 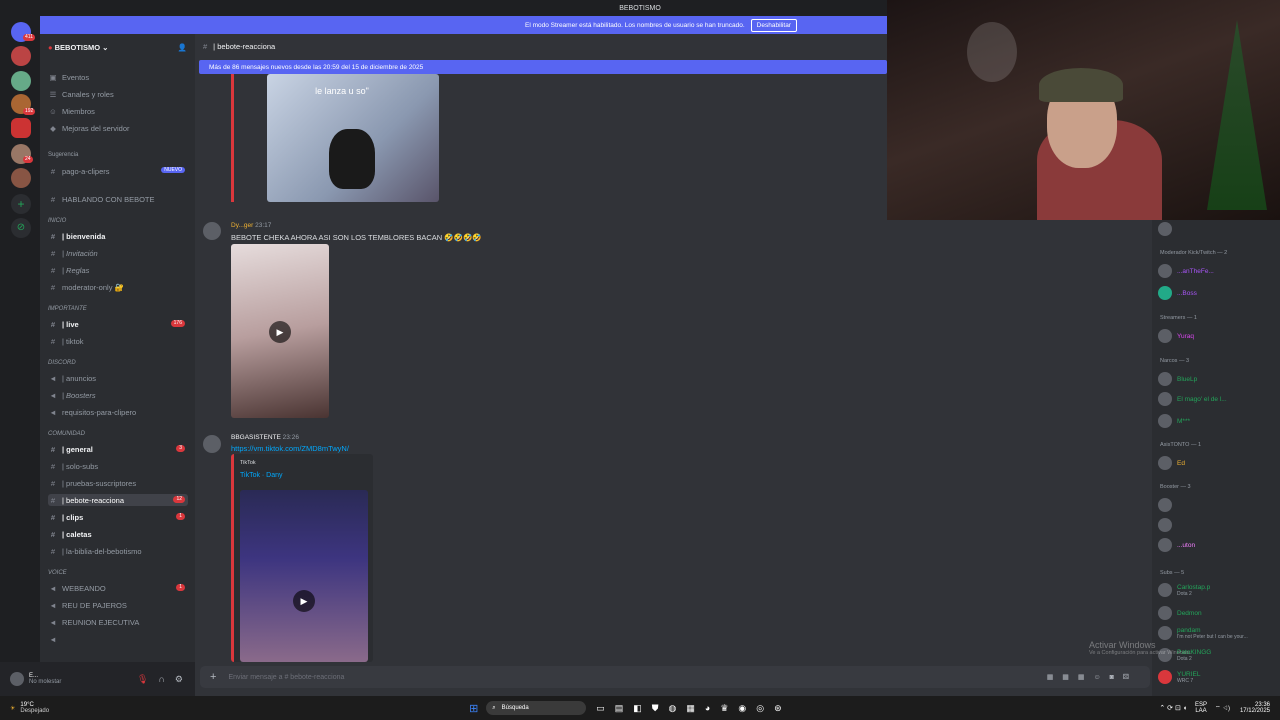 What do you see at coordinates (161, 679) in the screenshot?
I see `headphones-icon: ∩` at bounding box center [161, 679].